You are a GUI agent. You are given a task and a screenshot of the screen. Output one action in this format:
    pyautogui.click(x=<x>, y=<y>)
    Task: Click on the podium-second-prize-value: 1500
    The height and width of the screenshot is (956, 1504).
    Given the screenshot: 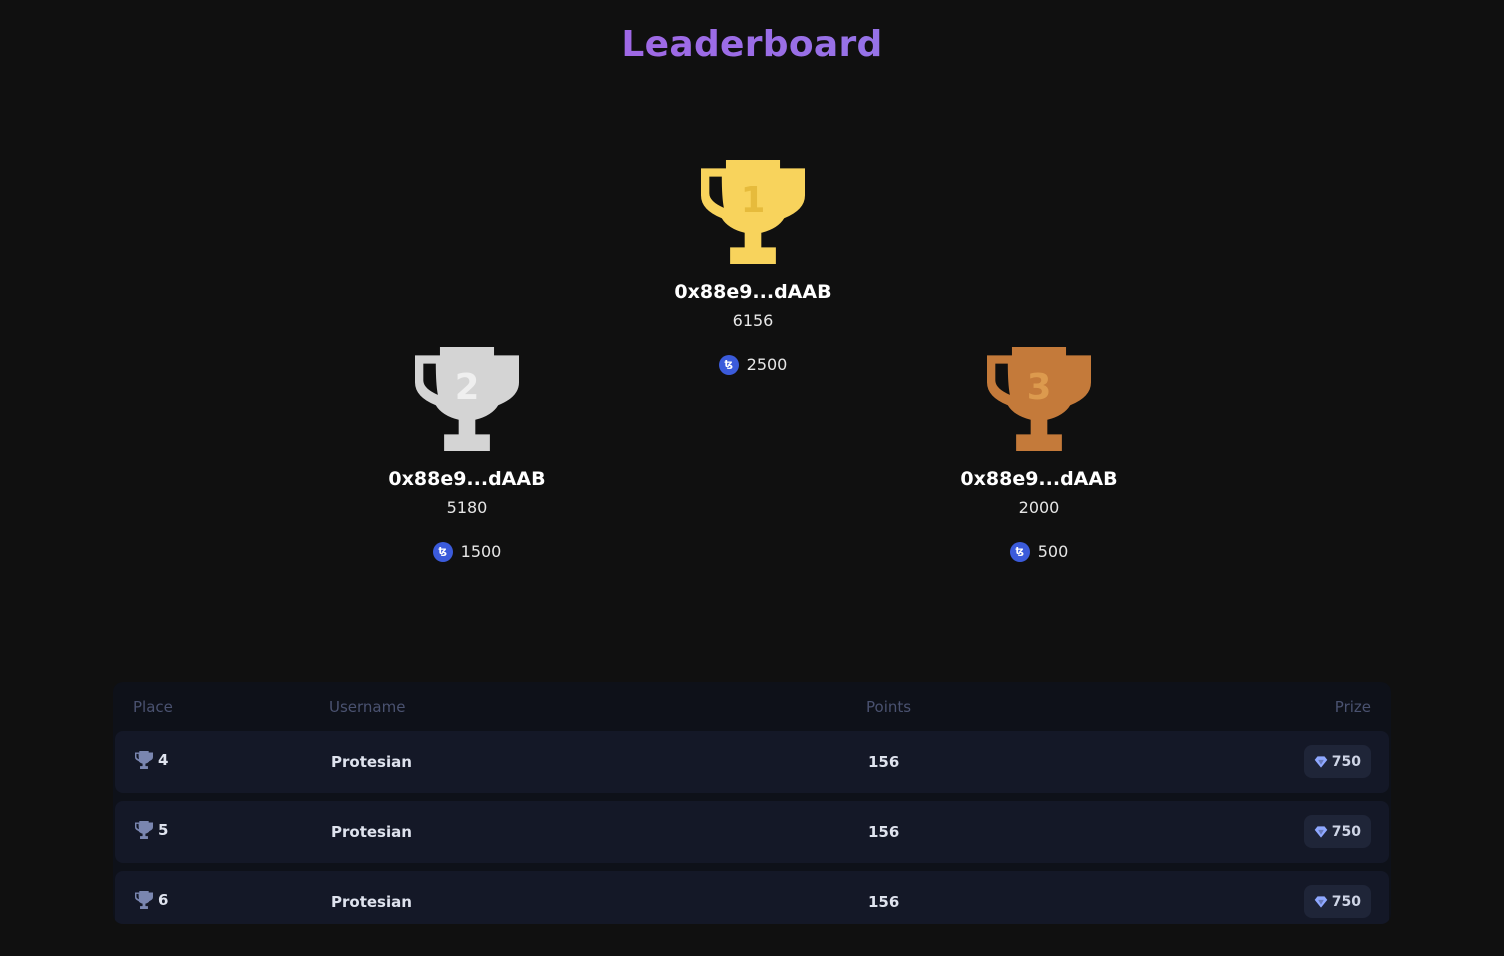 What is the action you would take?
    pyautogui.click(x=481, y=551)
    